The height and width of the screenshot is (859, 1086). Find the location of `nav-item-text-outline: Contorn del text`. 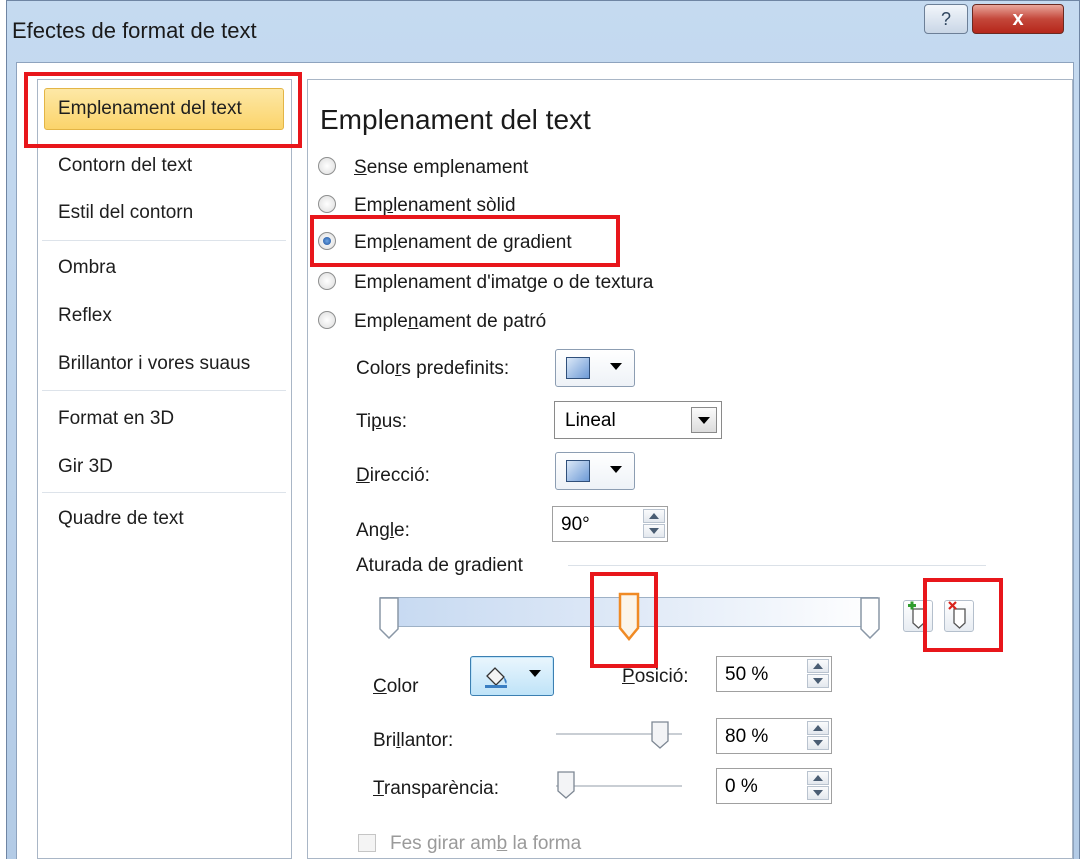

nav-item-text-outline: Contorn del text is located at coordinates (125, 166).